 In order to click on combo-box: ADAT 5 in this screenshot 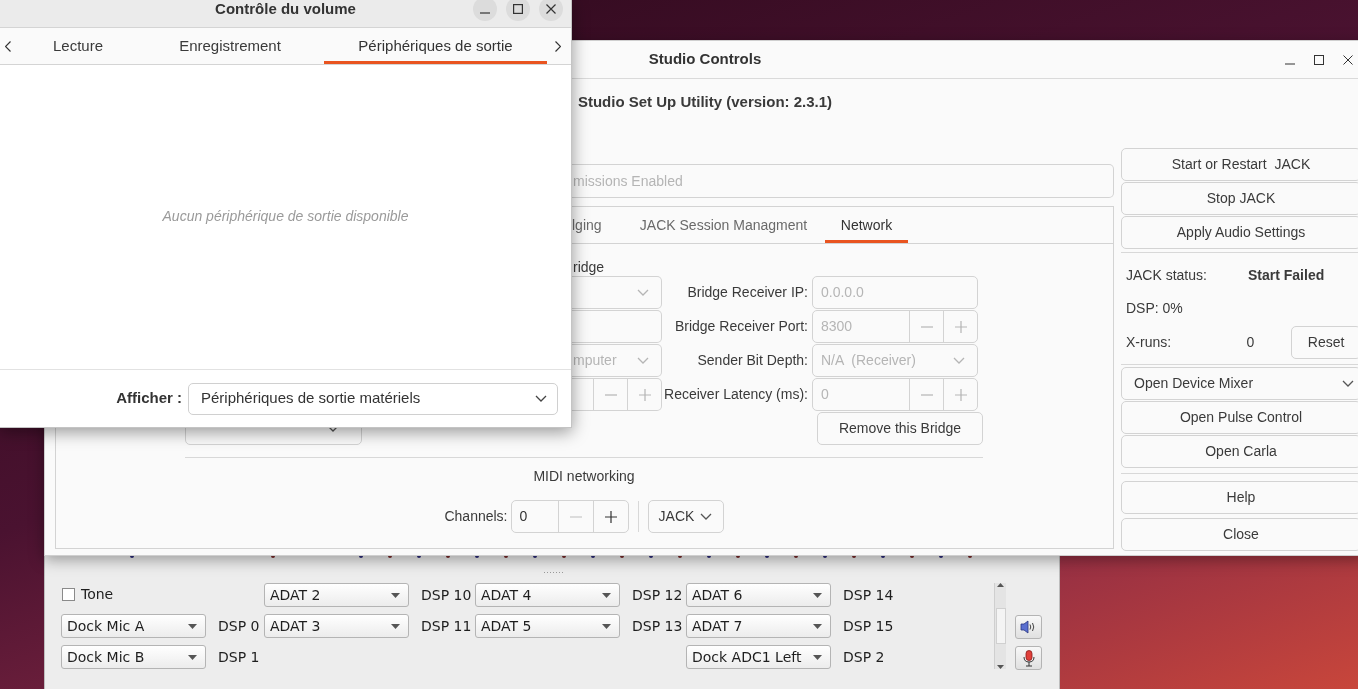, I will do `click(547, 626)`.